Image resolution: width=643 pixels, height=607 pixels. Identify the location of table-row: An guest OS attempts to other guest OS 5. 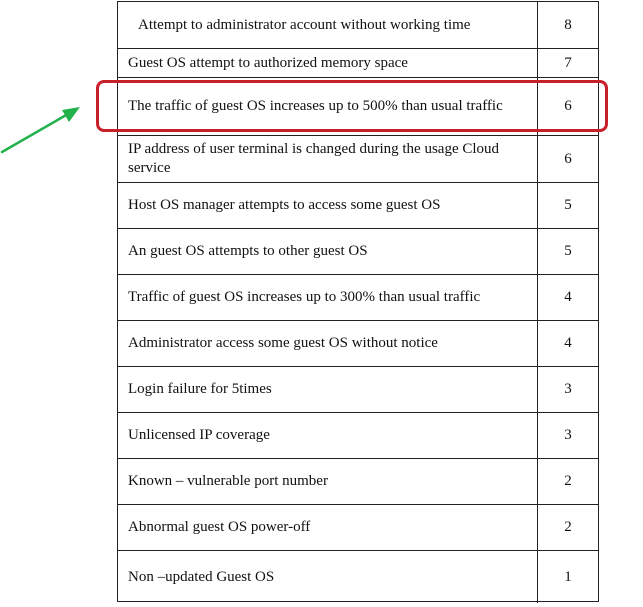
(358, 252).